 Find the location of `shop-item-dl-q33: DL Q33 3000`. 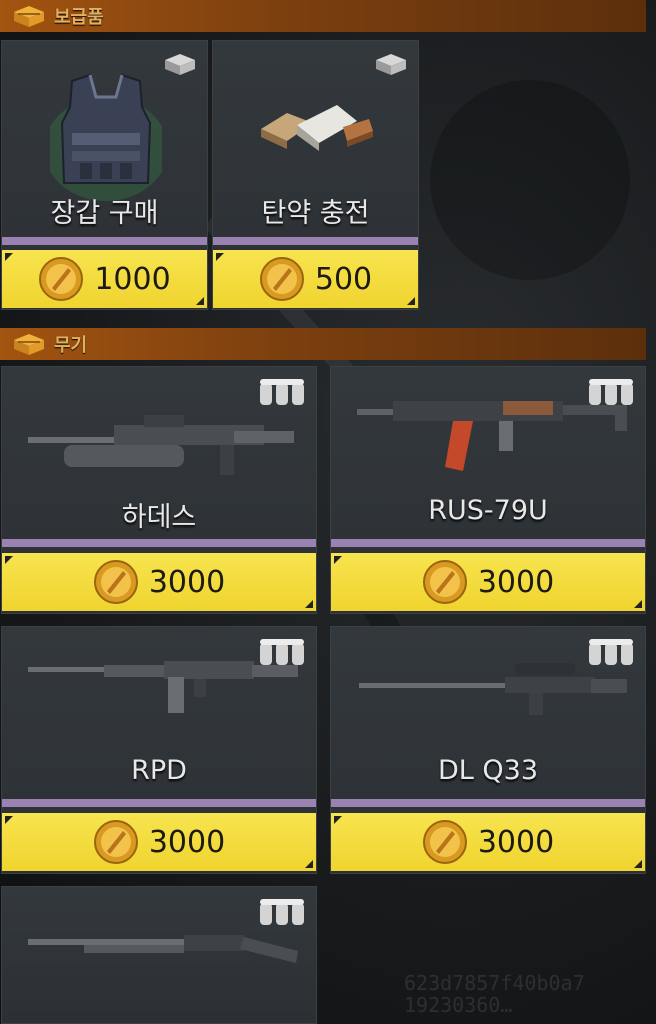

shop-item-dl-q33: DL Q33 3000 is located at coordinates (488, 750).